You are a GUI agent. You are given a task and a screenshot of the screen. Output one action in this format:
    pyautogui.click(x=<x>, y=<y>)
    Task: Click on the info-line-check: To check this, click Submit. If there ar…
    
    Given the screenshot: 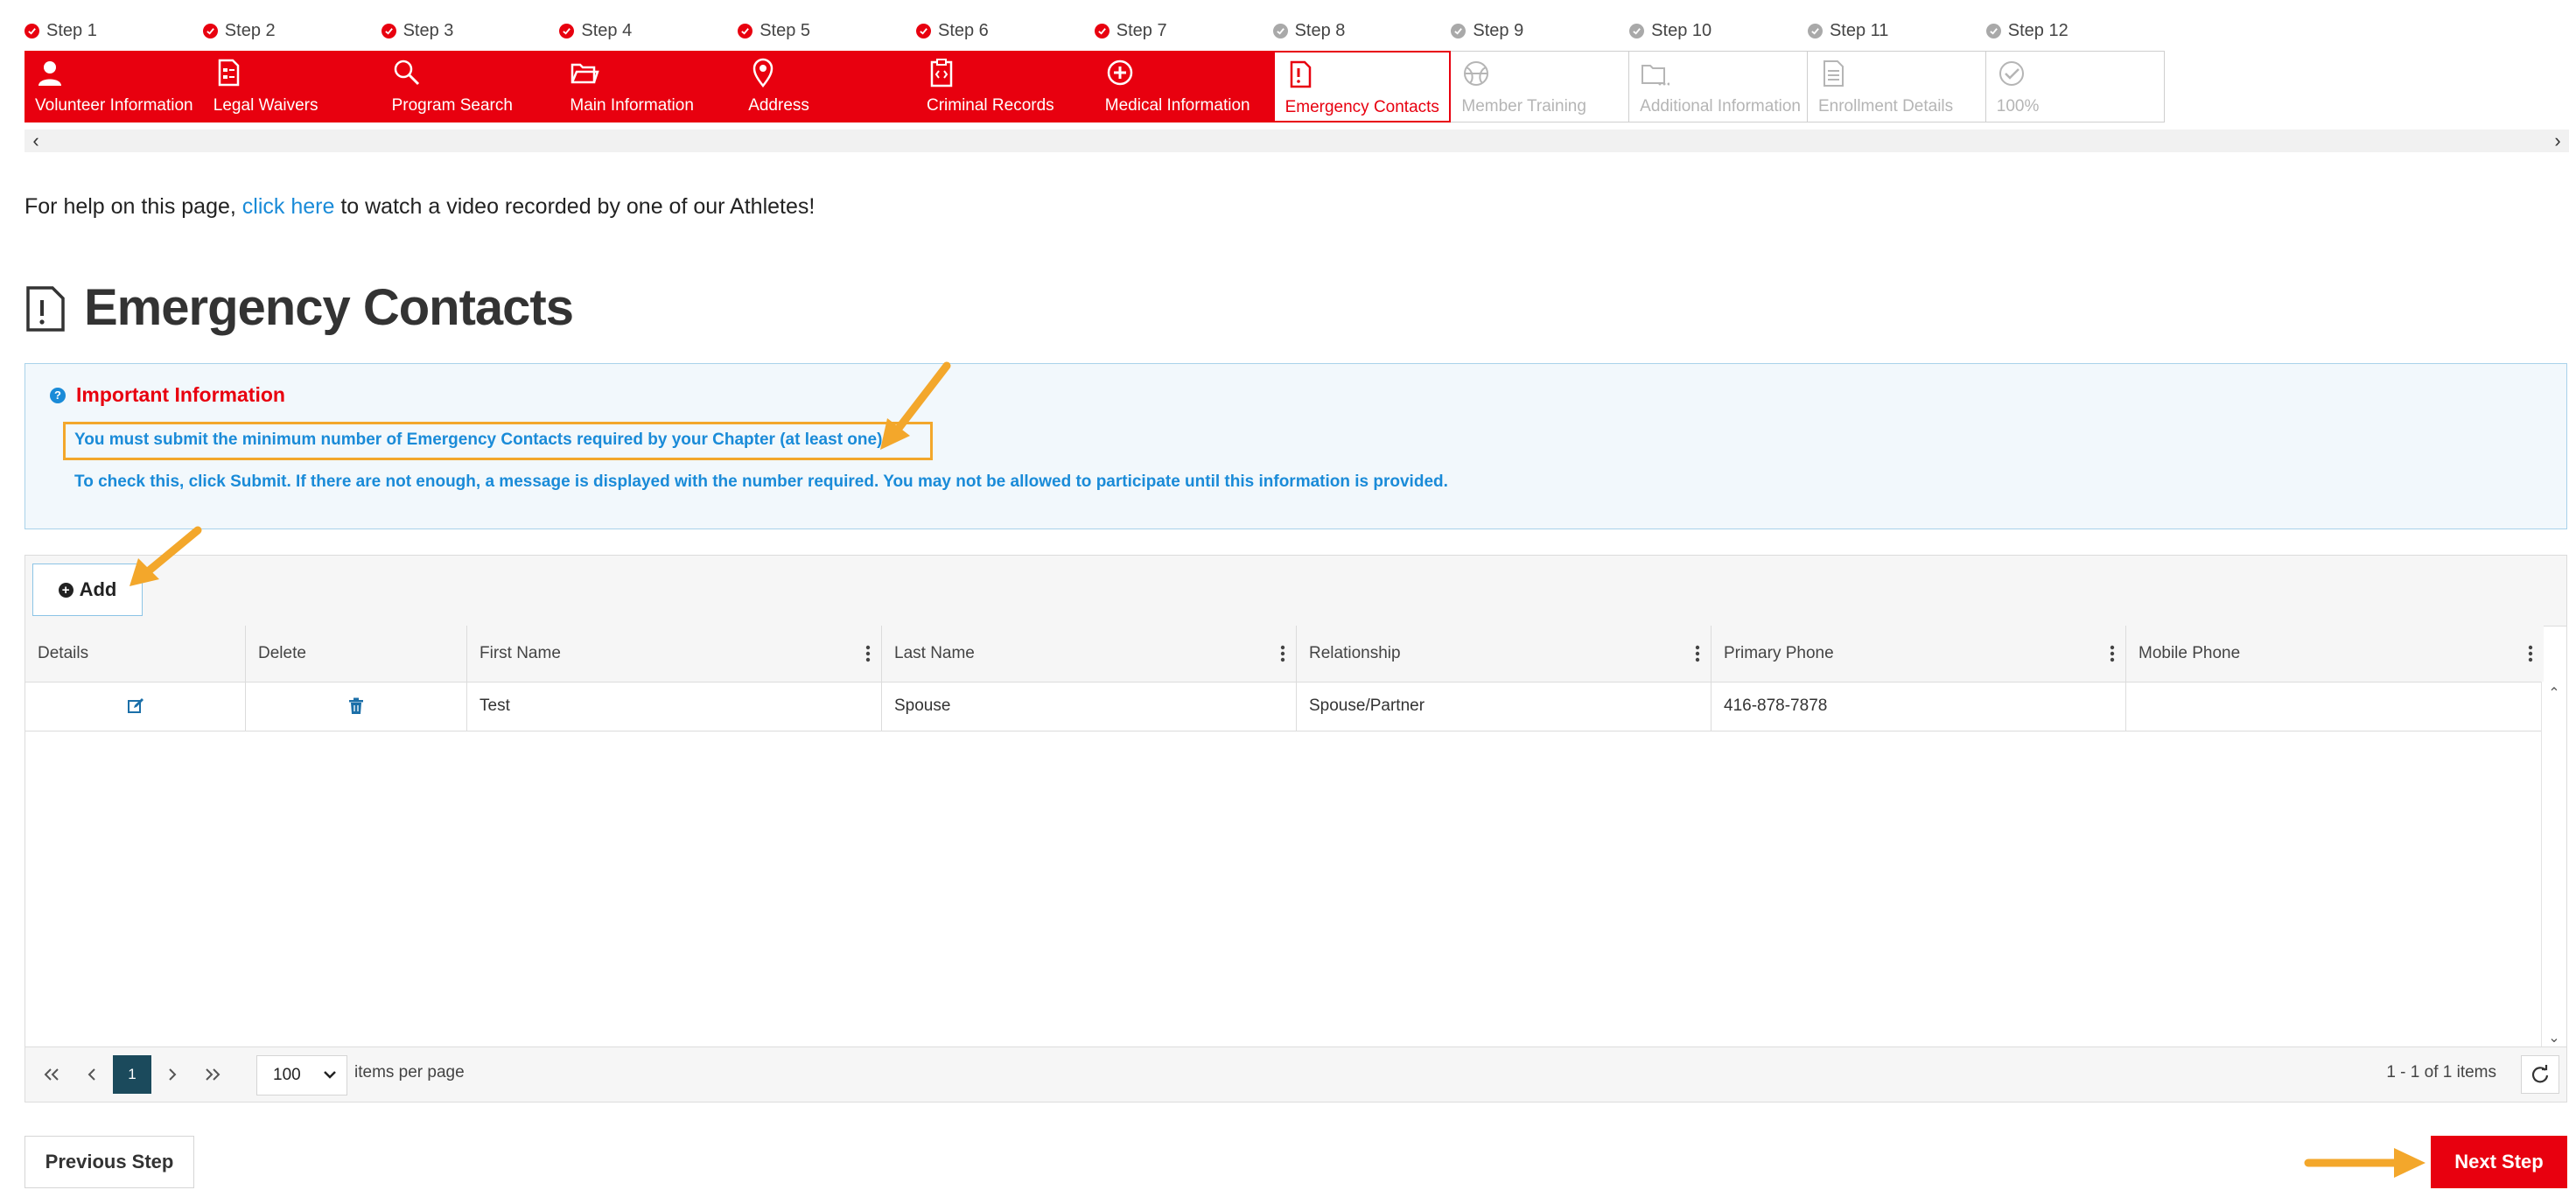 What is the action you would take?
    pyautogui.click(x=761, y=481)
    